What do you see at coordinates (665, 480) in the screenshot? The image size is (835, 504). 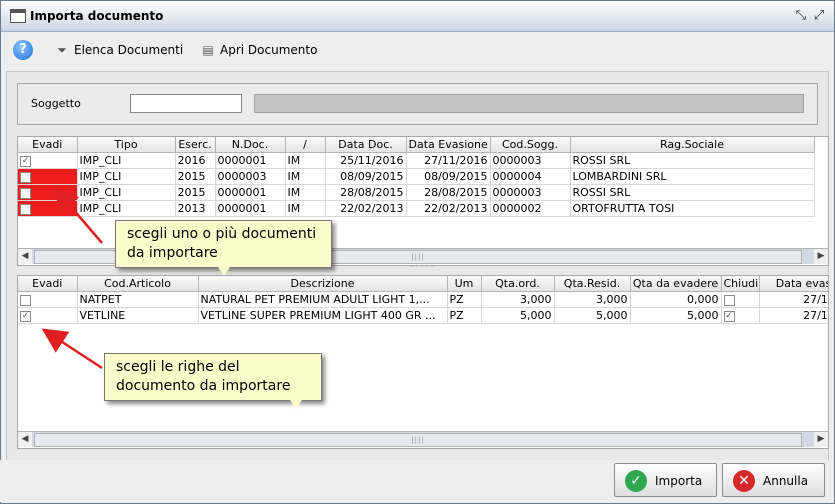 I see `importa-button: ✓ Importa` at bounding box center [665, 480].